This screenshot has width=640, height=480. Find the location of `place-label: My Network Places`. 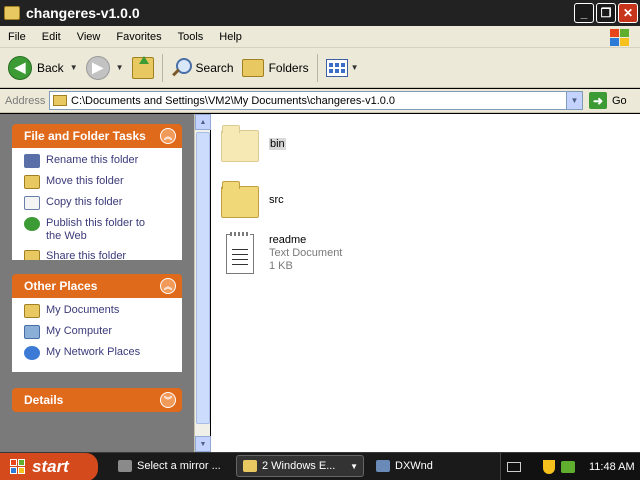

place-label: My Network Places is located at coordinates (93, 352).